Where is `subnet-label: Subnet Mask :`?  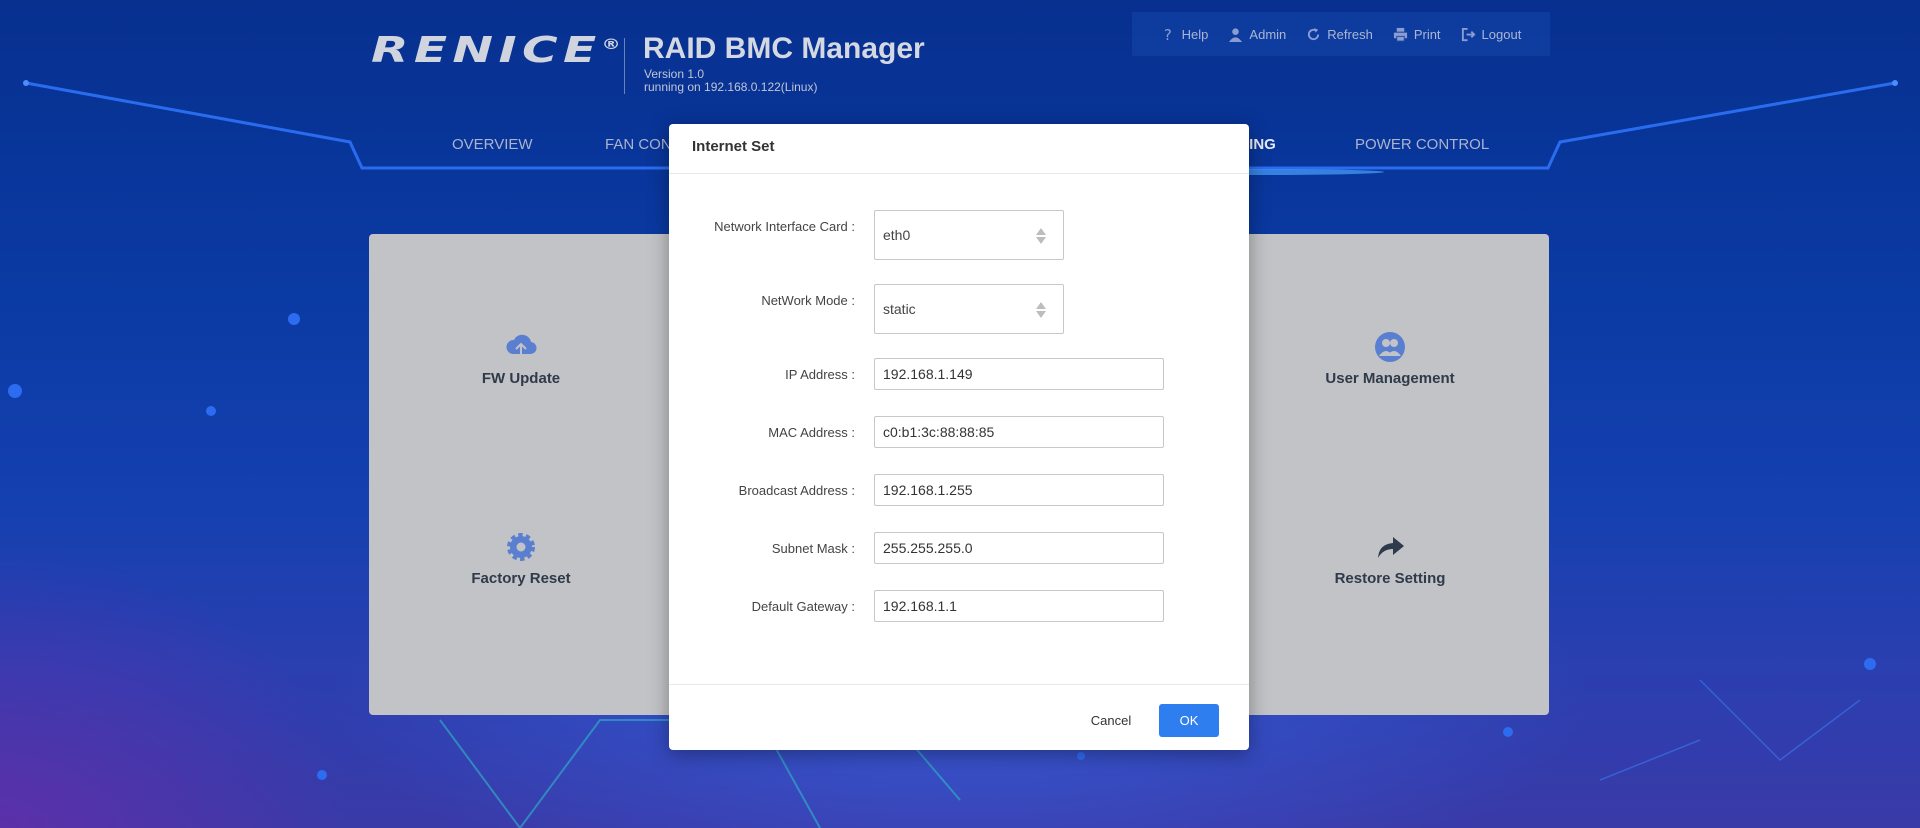 subnet-label: Subnet Mask : is located at coordinates (813, 548).